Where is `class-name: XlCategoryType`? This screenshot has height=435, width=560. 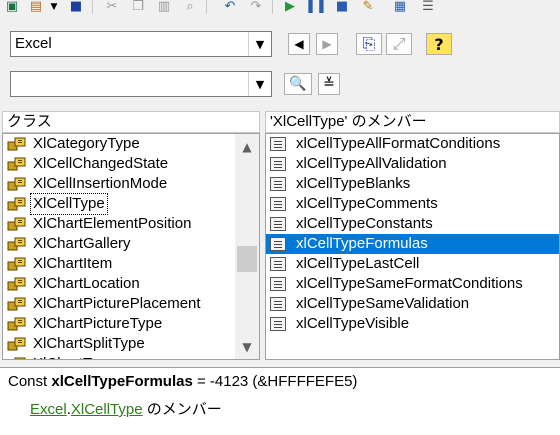 class-name: XlCategoryType is located at coordinates (86, 143).